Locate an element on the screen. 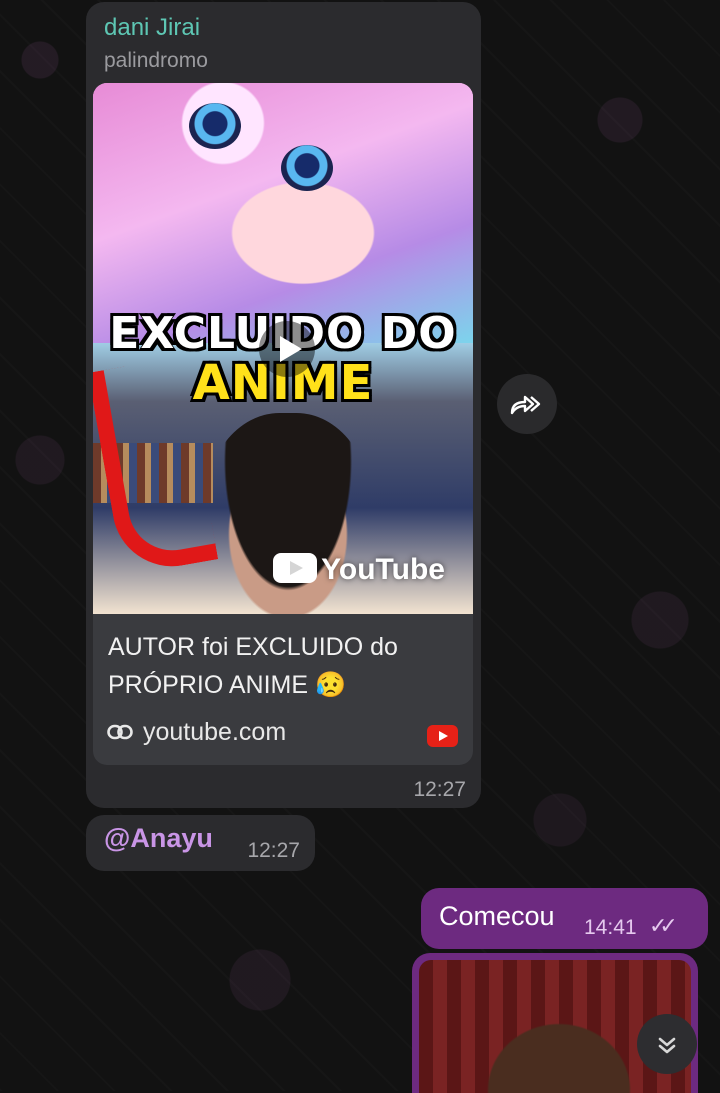 The image size is (720, 1093). thumbnail-art is located at coordinates (283, 213).